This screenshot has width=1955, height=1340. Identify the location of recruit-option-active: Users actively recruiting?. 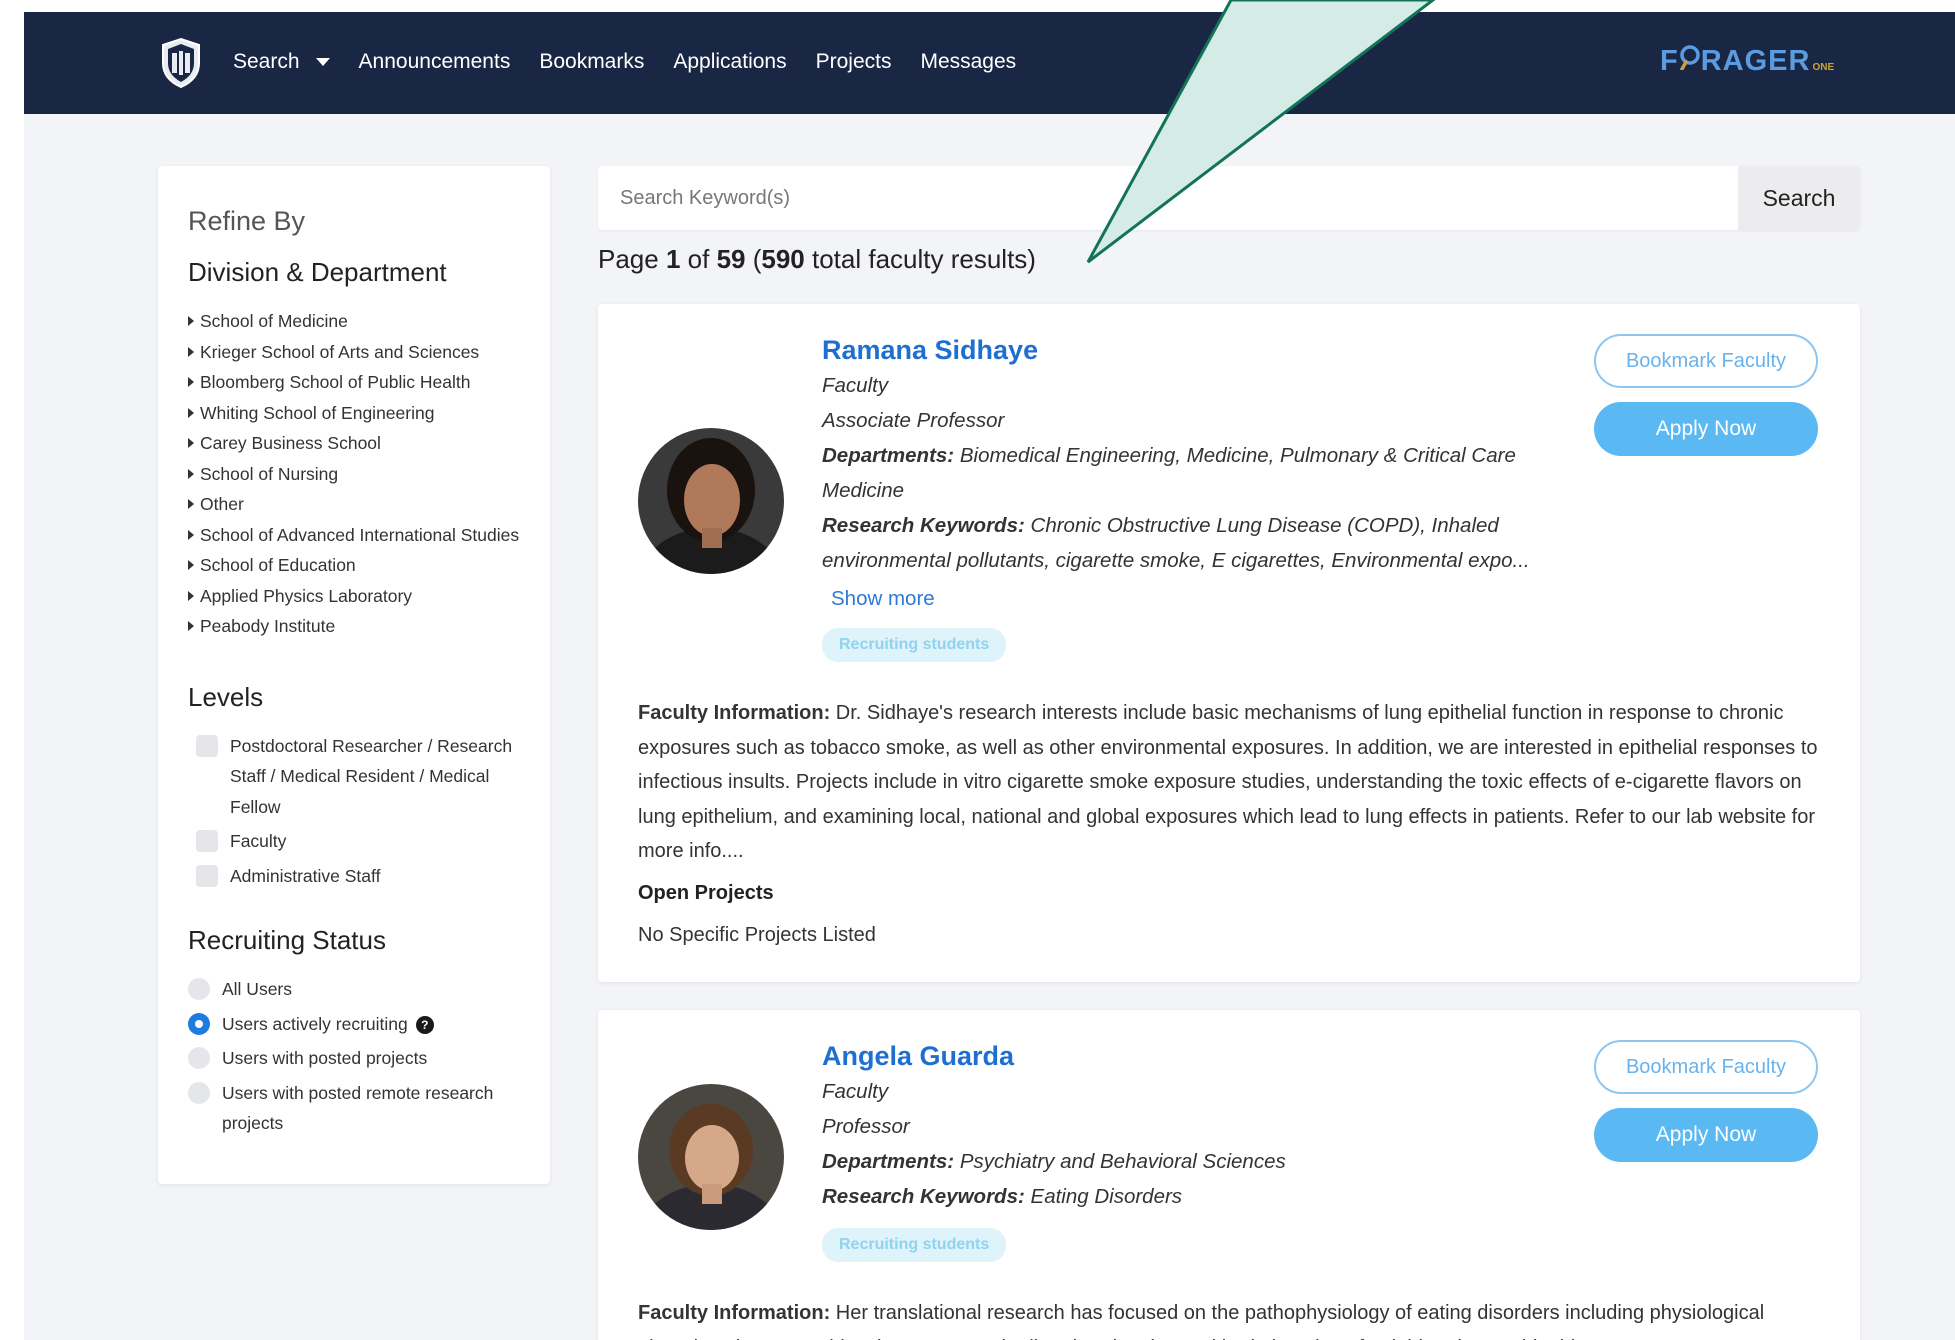
(357, 1024).